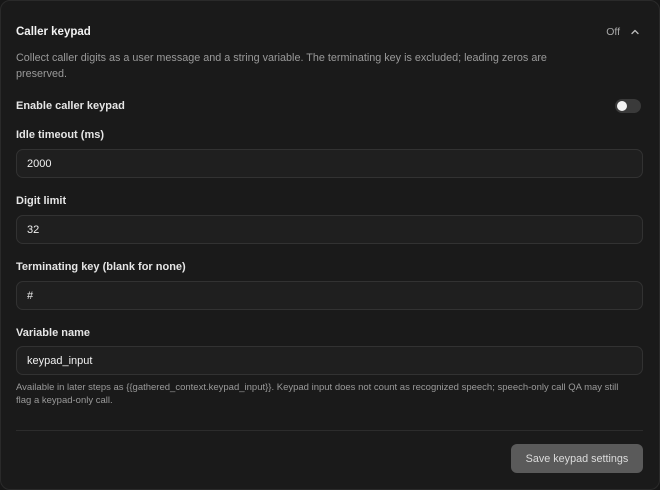 The height and width of the screenshot is (490, 660). I want to click on variable-name-label: Variable name, so click(53, 333).